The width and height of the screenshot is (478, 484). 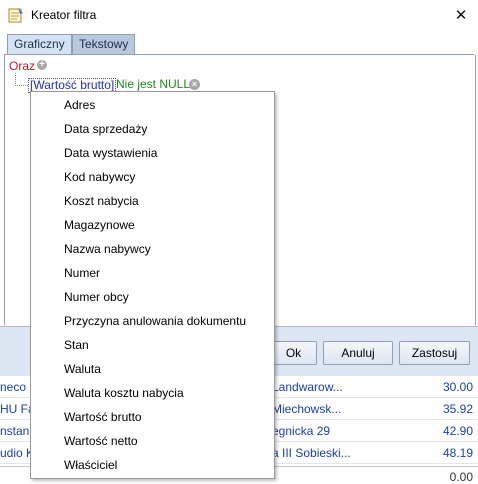 What do you see at coordinates (457, 409) in the screenshot?
I see `row-amount: 35.92` at bounding box center [457, 409].